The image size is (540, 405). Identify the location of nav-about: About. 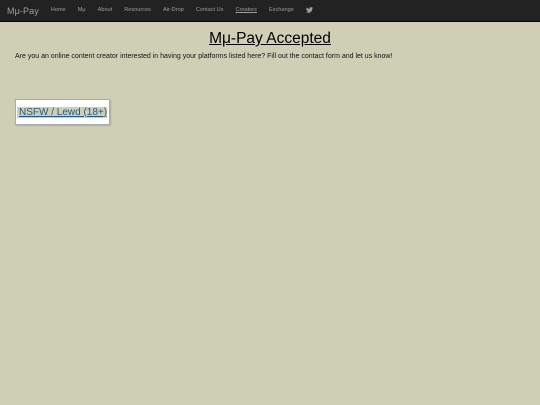
(105, 10).